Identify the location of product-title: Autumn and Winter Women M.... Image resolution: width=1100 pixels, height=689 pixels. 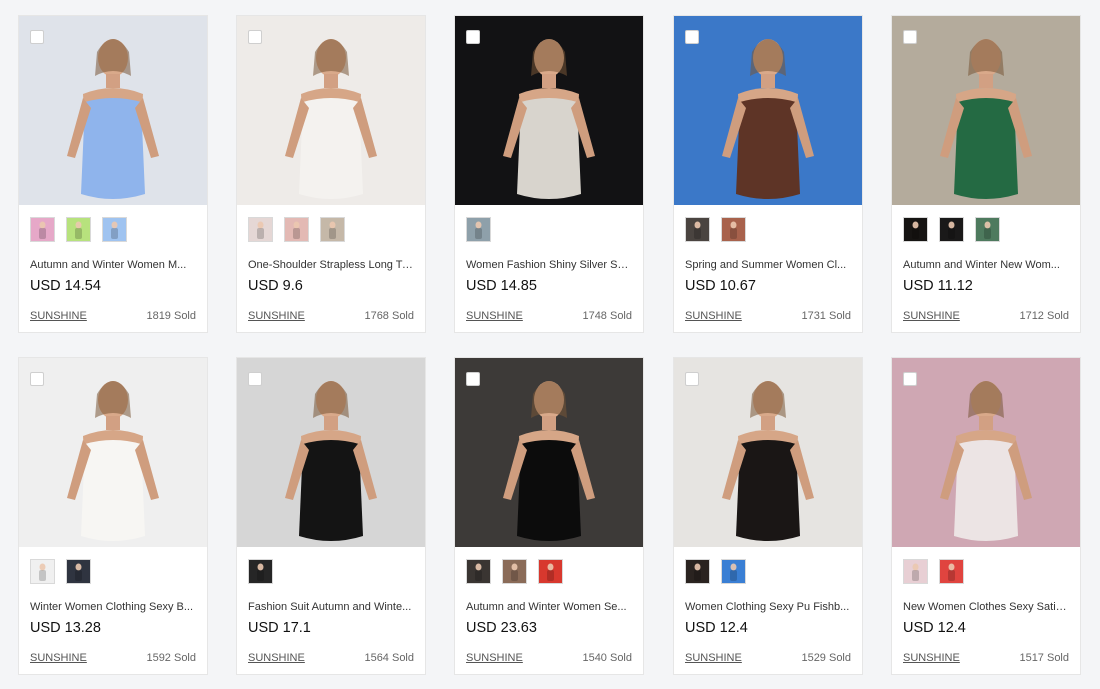
(113, 265).